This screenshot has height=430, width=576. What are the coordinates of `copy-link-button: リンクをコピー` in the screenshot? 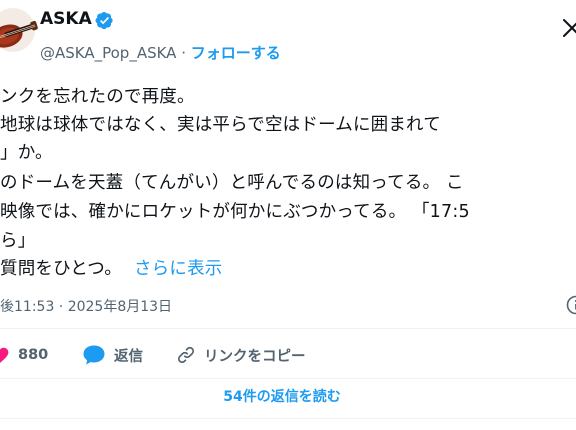 It's located at (241, 355).